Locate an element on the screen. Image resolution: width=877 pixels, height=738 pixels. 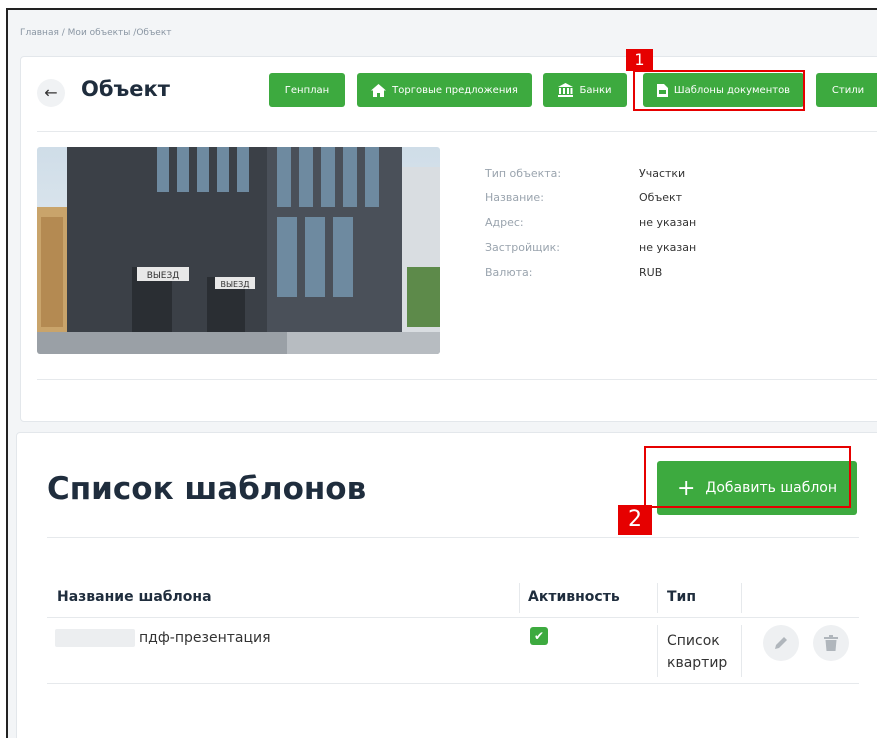
title-divider is located at coordinates (453, 537).